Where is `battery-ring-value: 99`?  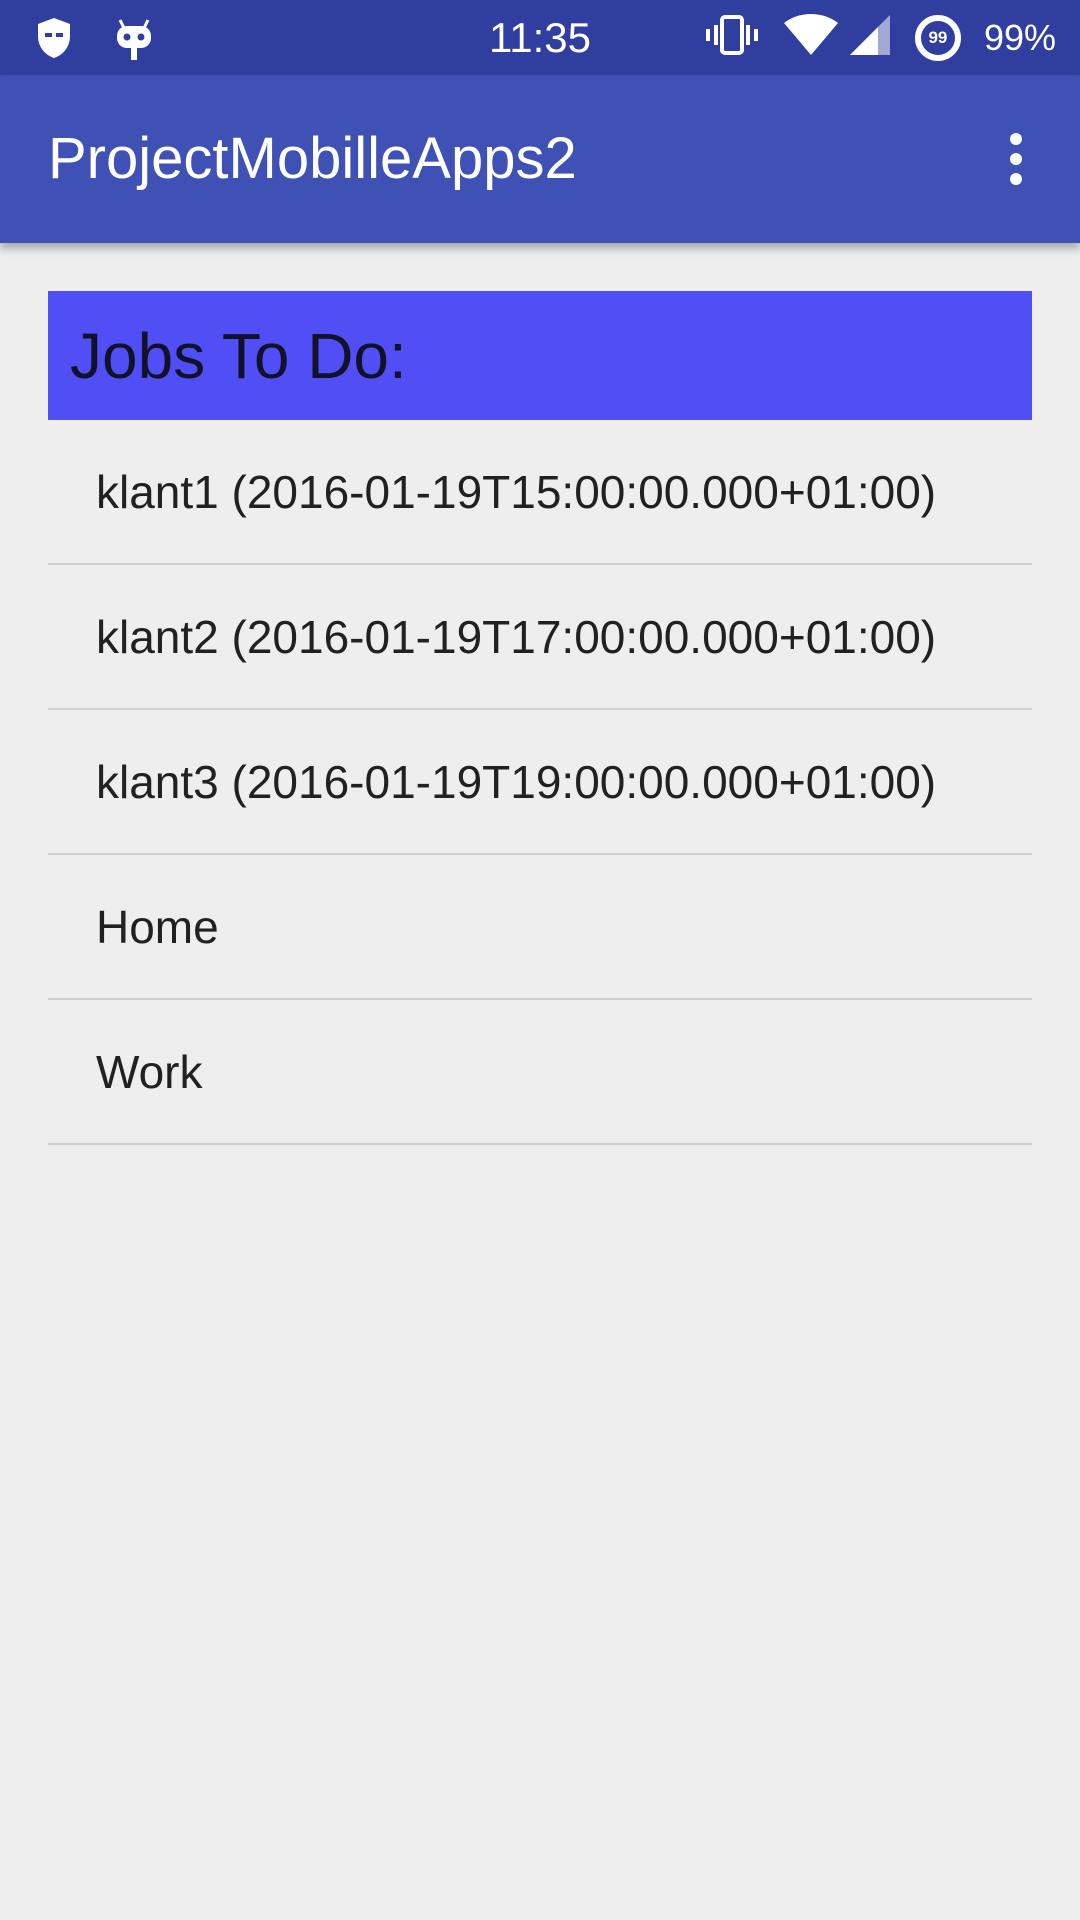
battery-ring-value: 99 is located at coordinates (938, 37).